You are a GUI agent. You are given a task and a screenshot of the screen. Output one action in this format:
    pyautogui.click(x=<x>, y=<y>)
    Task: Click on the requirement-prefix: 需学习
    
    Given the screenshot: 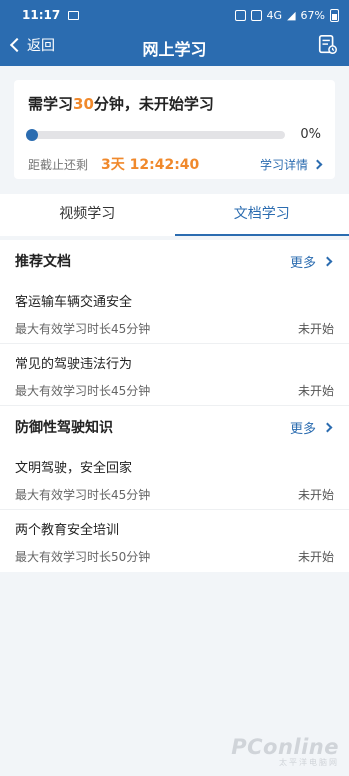 What is the action you would take?
    pyautogui.click(x=51, y=104)
    